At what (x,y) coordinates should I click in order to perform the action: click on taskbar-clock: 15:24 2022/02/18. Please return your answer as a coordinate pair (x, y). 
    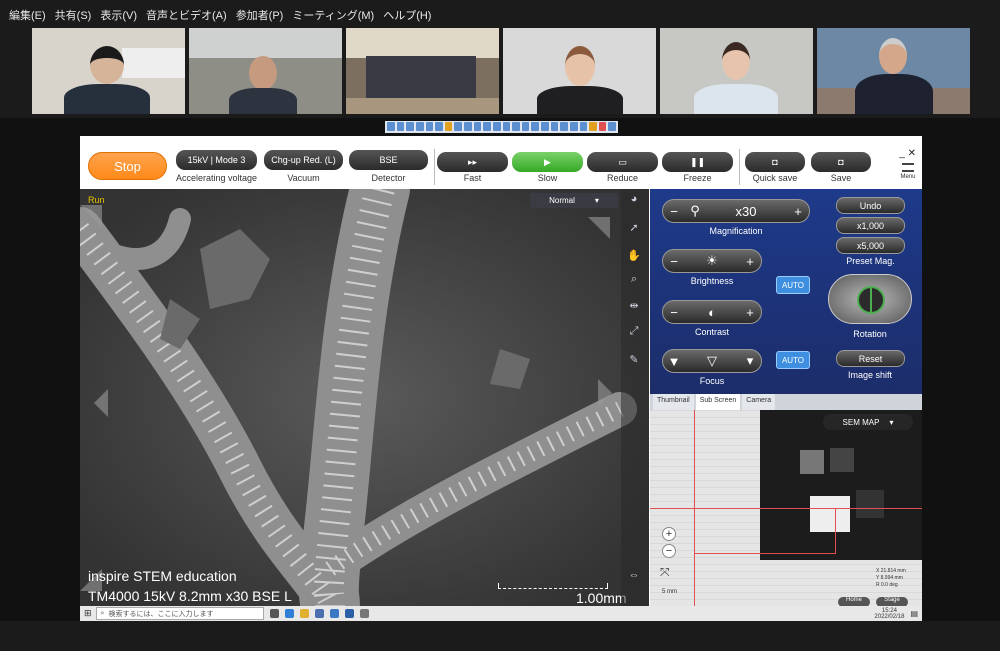
    Looking at the image, I should click on (889, 614).